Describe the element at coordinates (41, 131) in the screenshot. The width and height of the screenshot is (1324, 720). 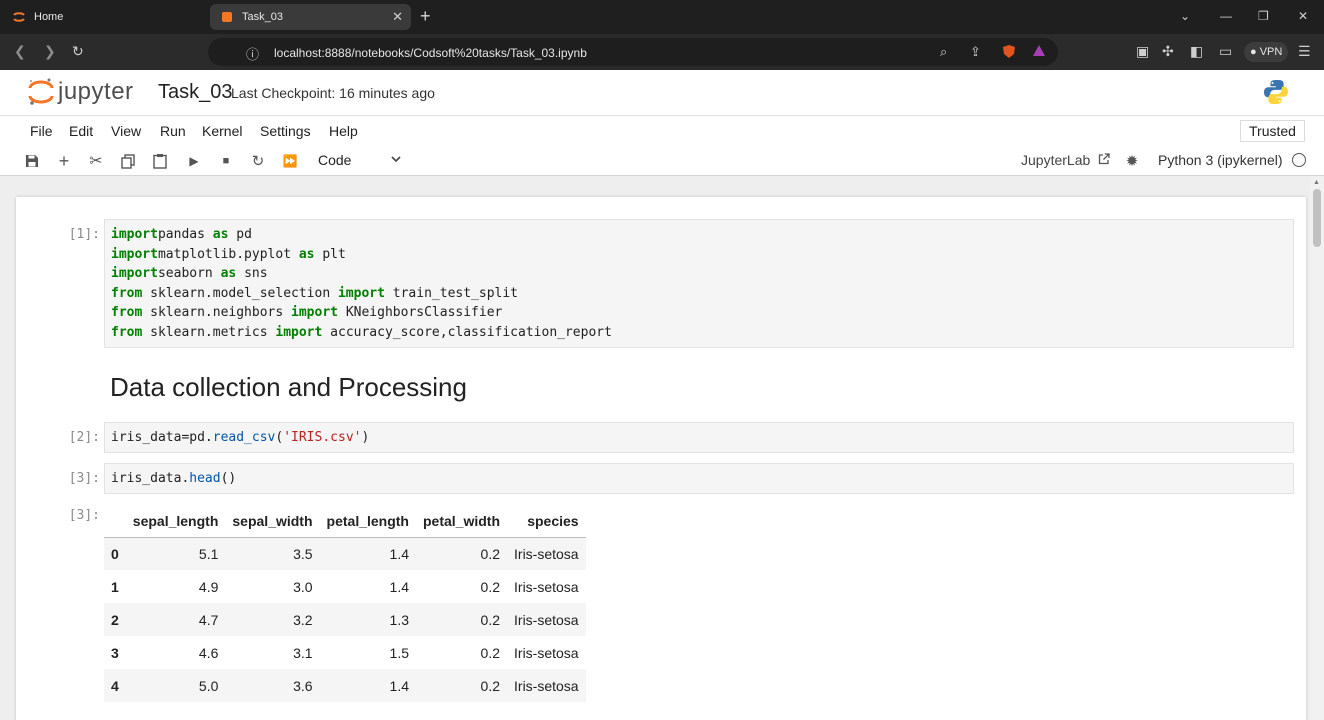
I see `menu-file: File` at that location.